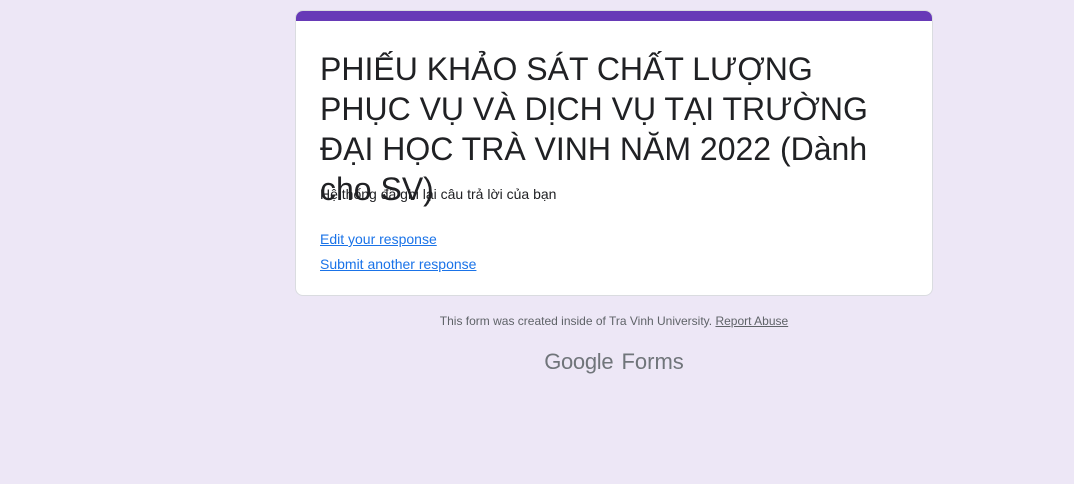  Describe the element at coordinates (438, 194) in the screenshot. I see `confirmation-message: Hệ thống đã ghi lại câu trả lời của bạn` at that location.